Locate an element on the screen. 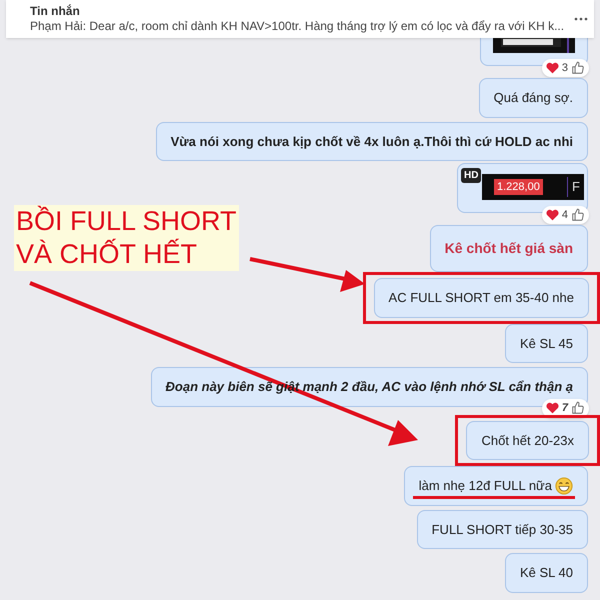 The width and height of the screenshot is (600, 600). more-icon is located at coordinates (581, 19).